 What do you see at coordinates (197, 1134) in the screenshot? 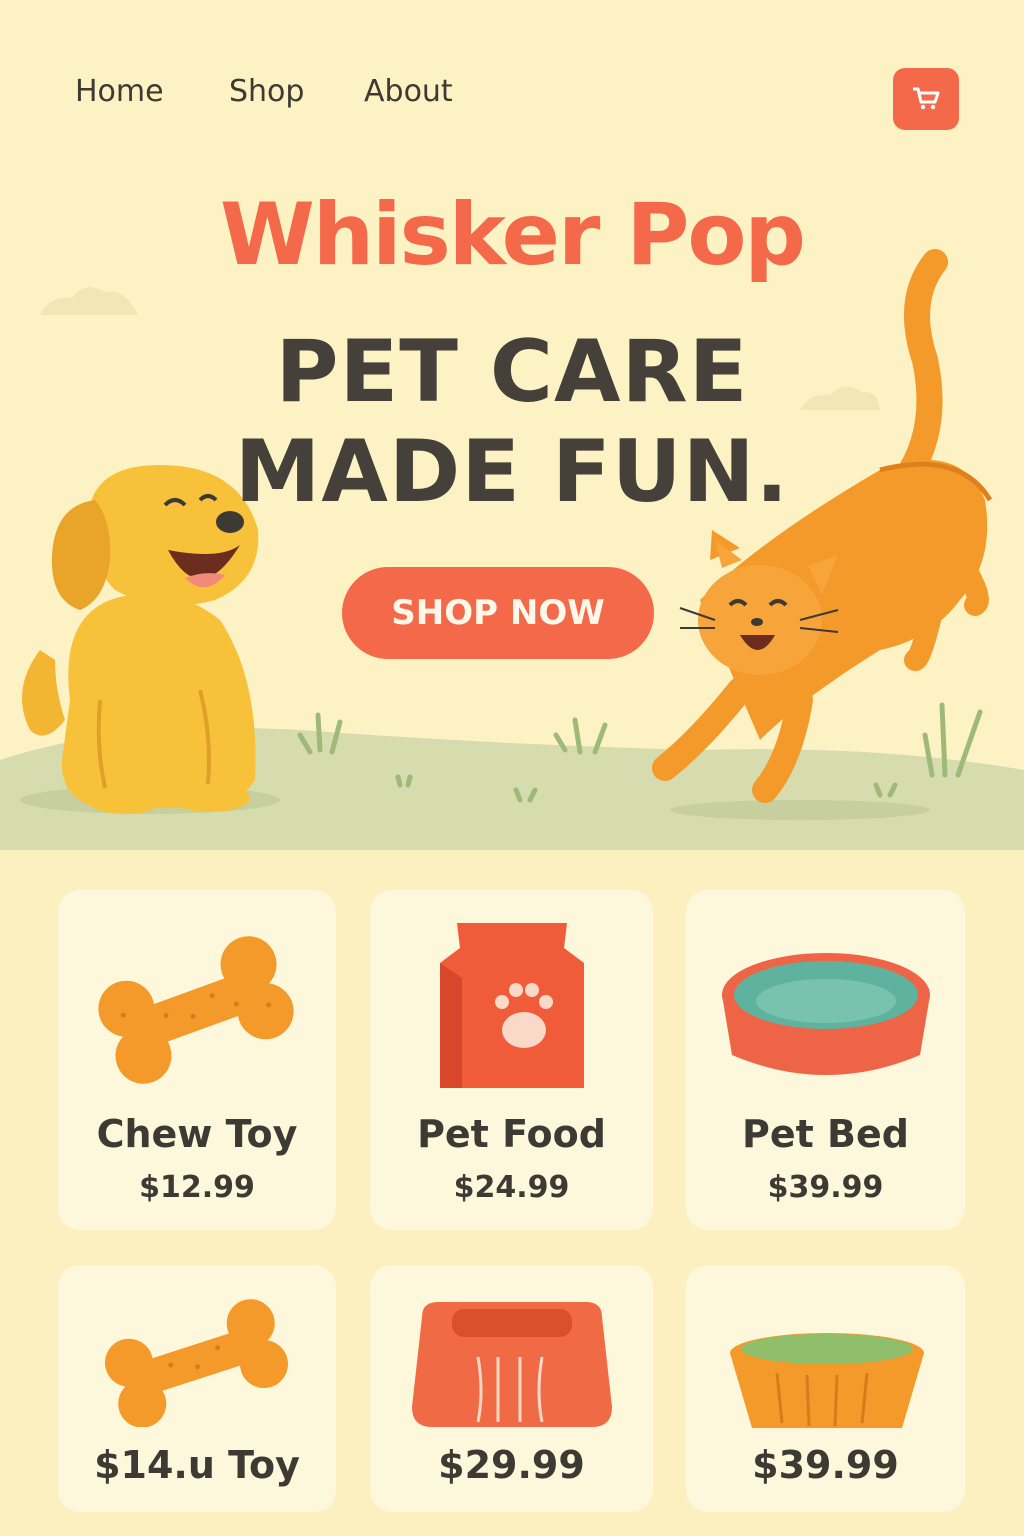
I see `product-name: Chew Toy` at bounding box center [197, 1134].